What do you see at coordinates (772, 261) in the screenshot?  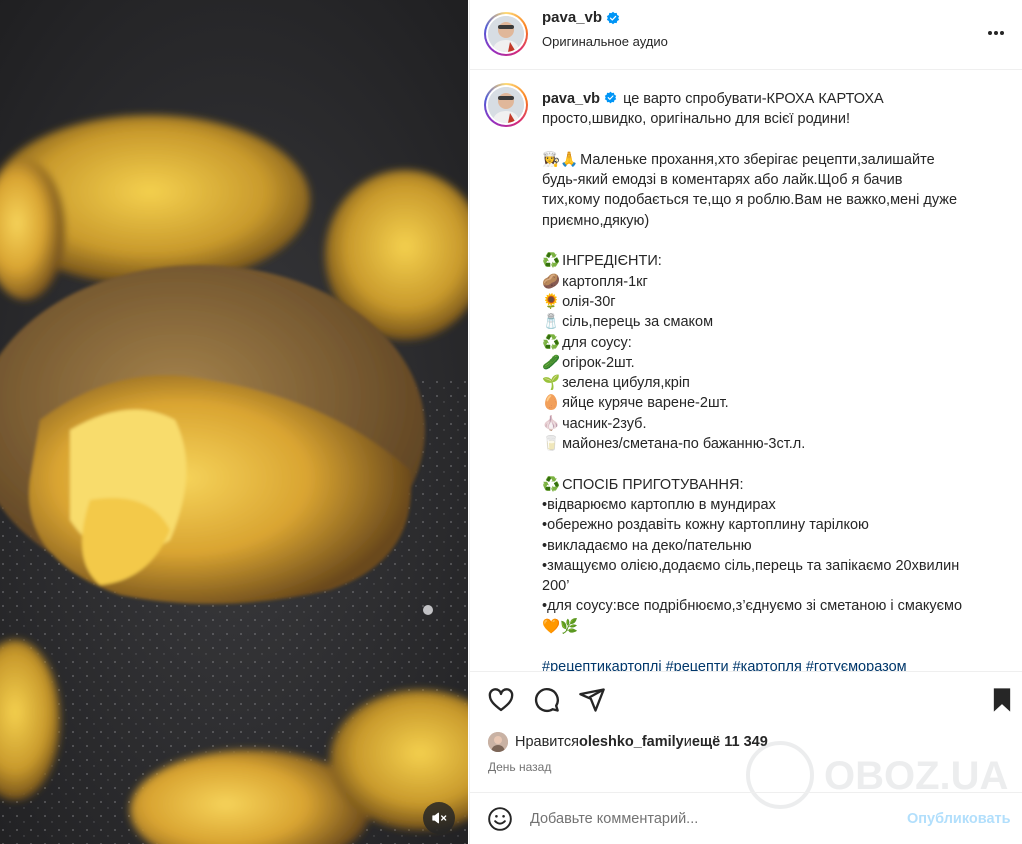 I see `caption-line: ♻️ ІНГРЕДІЄНТИ:` at bounding box center [772, 261].